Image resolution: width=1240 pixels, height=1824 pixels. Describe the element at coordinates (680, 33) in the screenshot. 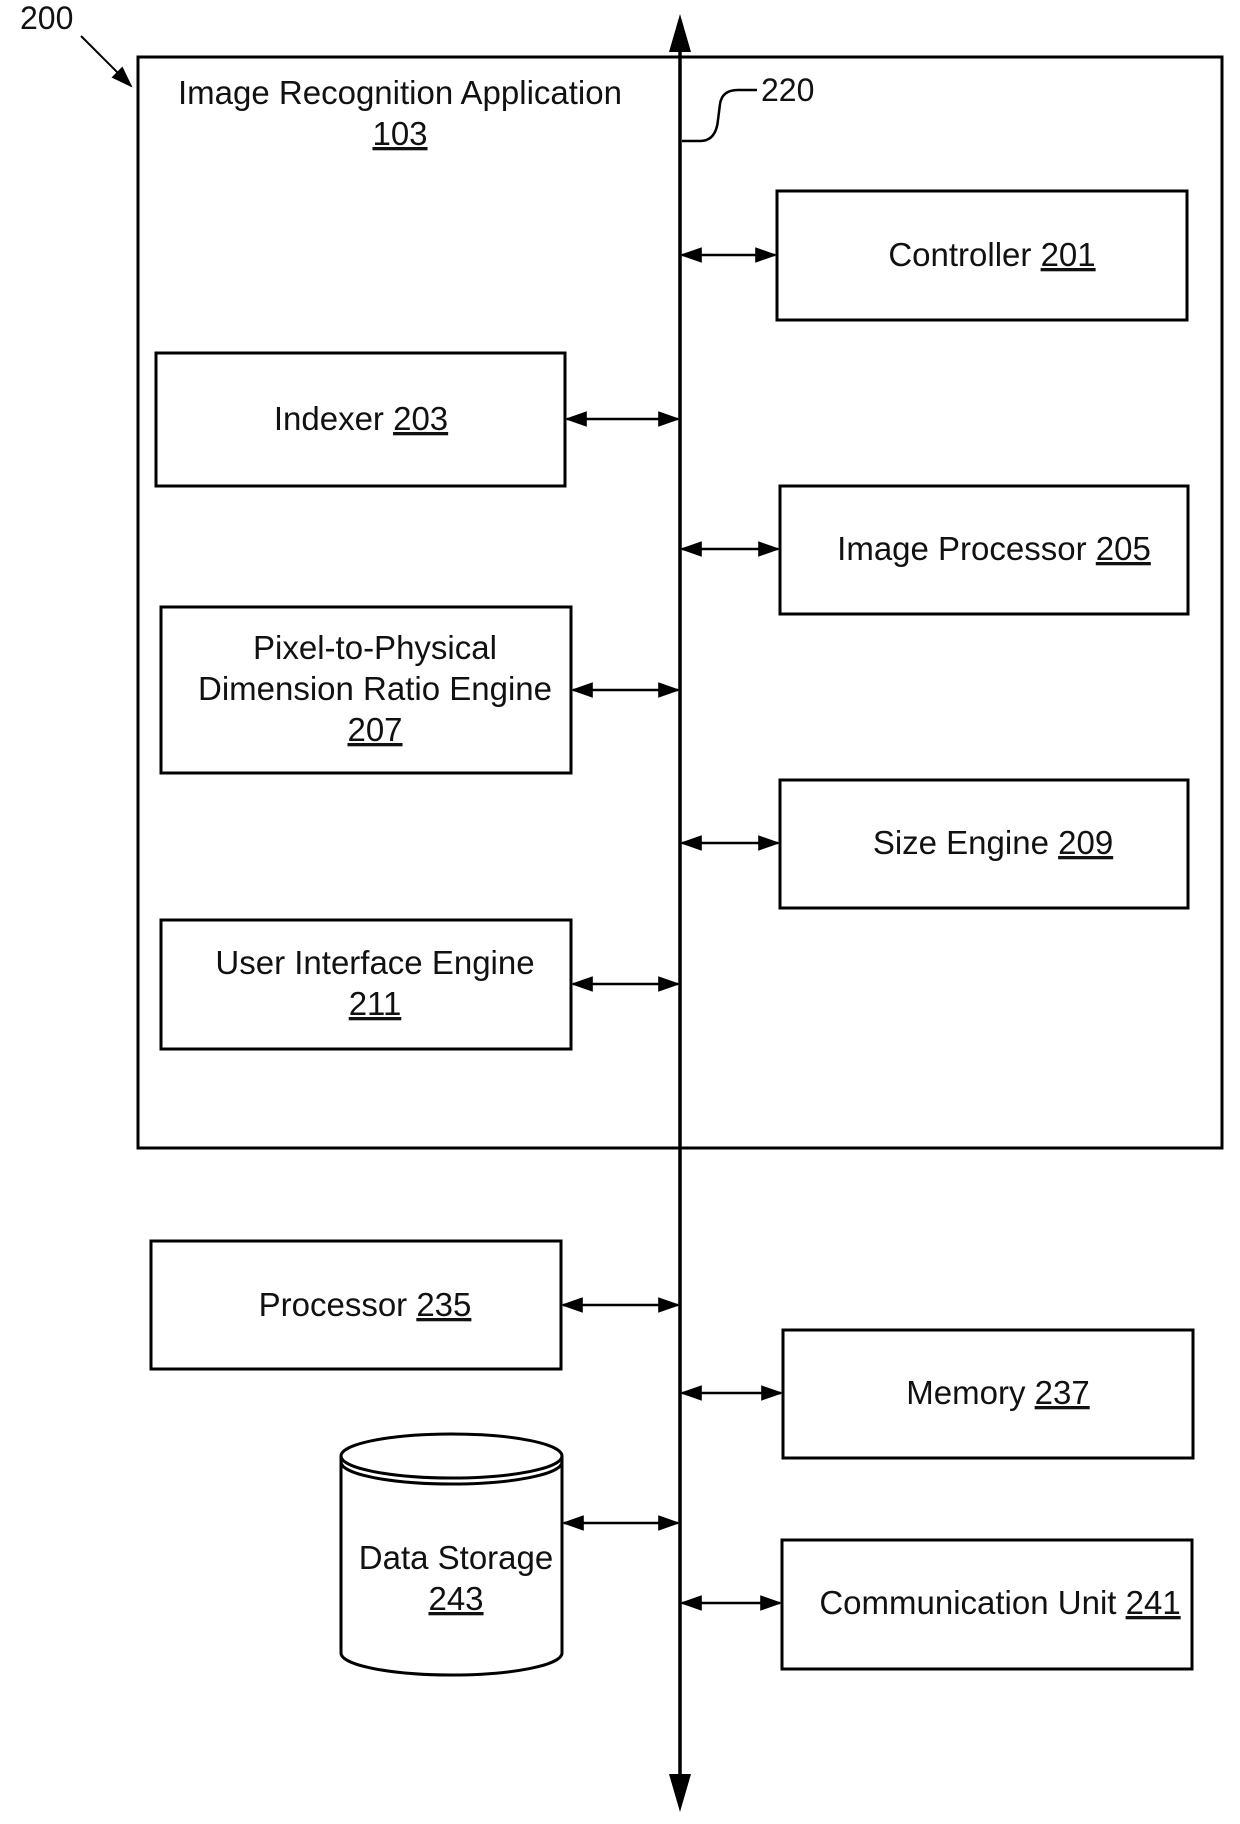

I see `bus-arrow-up-icon` at that location.